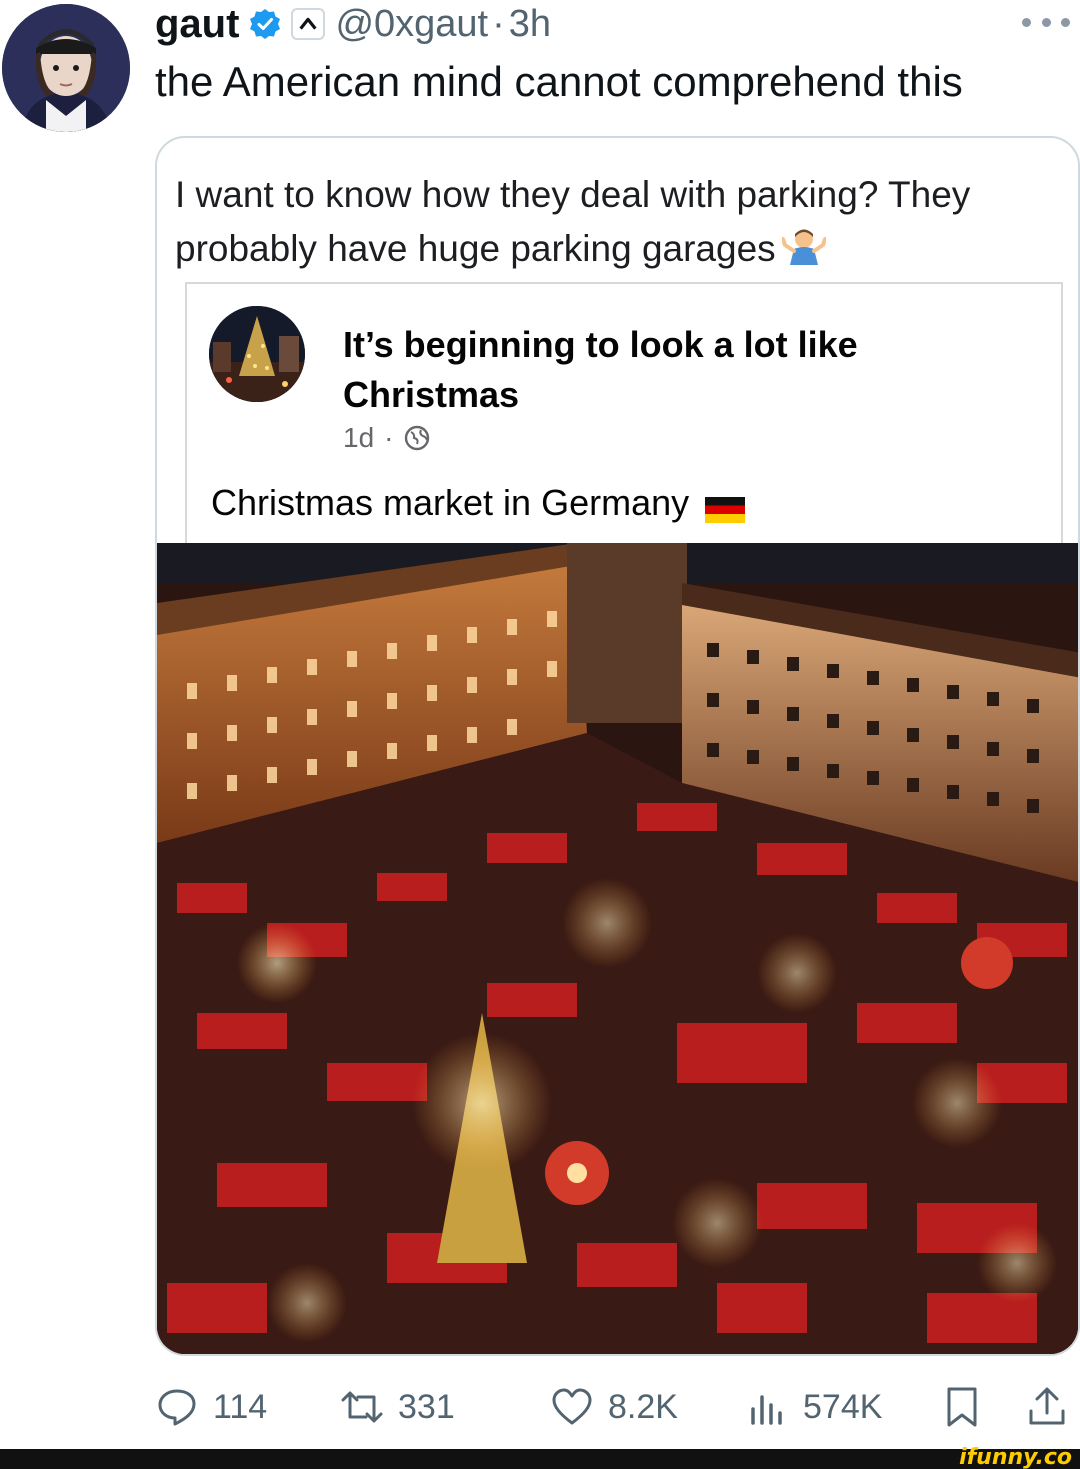  I want to click on tweet-actions: 114 331 8.2K 574K, so click(617, 1407).